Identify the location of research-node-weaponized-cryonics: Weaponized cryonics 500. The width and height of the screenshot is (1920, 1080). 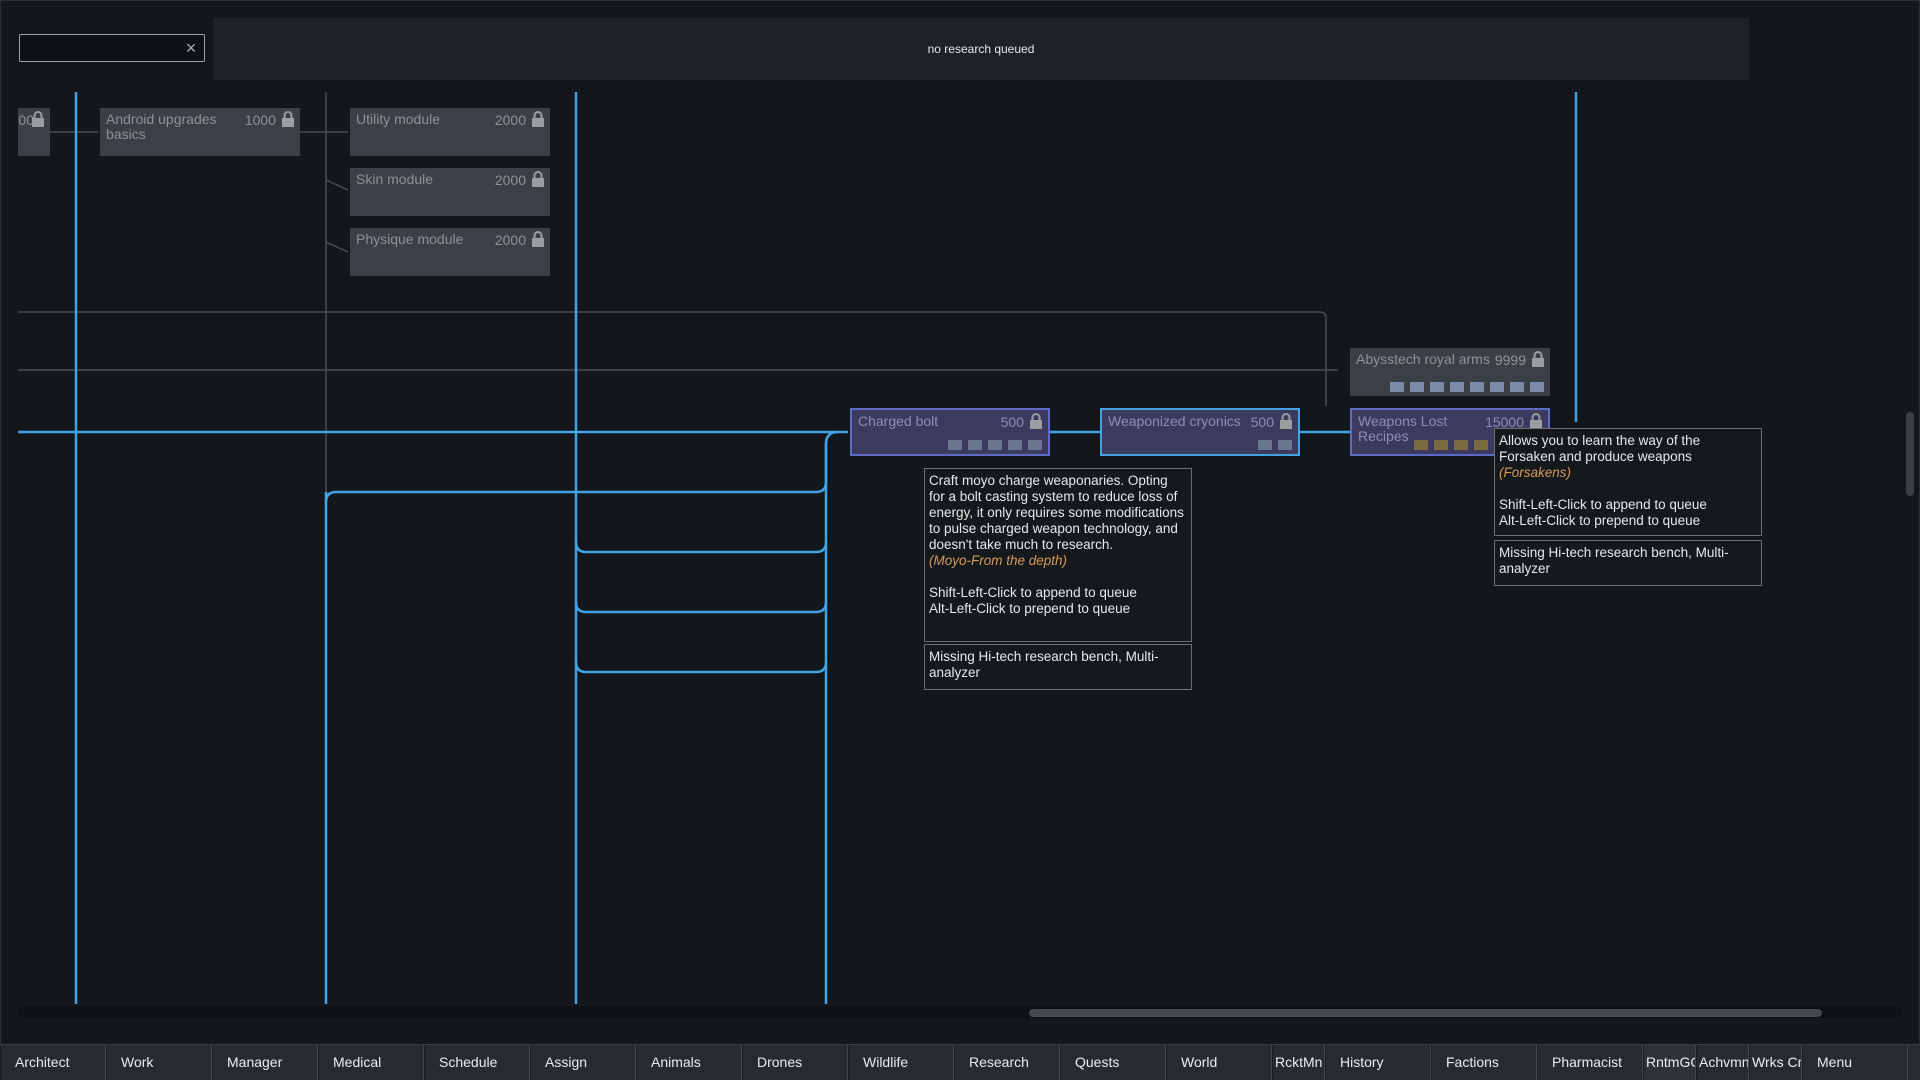
(1200, 432).